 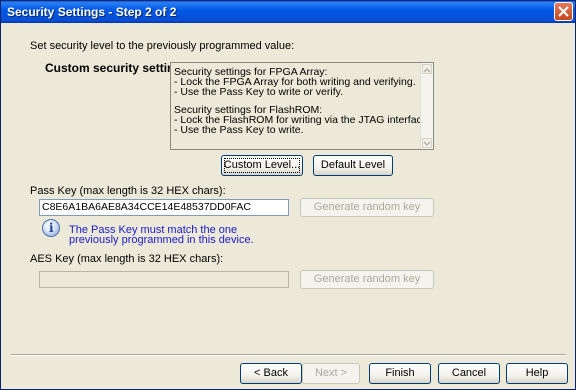 I want to click on pass-key-input: C8E6A1BA6AE8A34CCE14E48537DD0FAC, so click(x=164, y=207).